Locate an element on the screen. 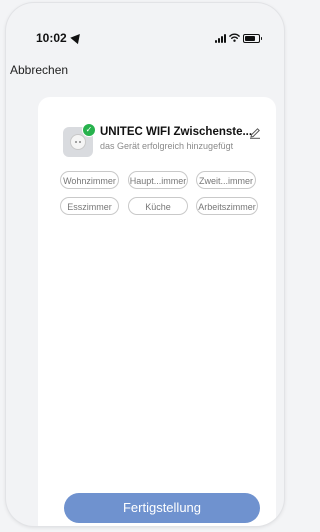 This screenshot has height=532, width=320. cancel-button: Abbrechen is located at coordinates (39, 70).